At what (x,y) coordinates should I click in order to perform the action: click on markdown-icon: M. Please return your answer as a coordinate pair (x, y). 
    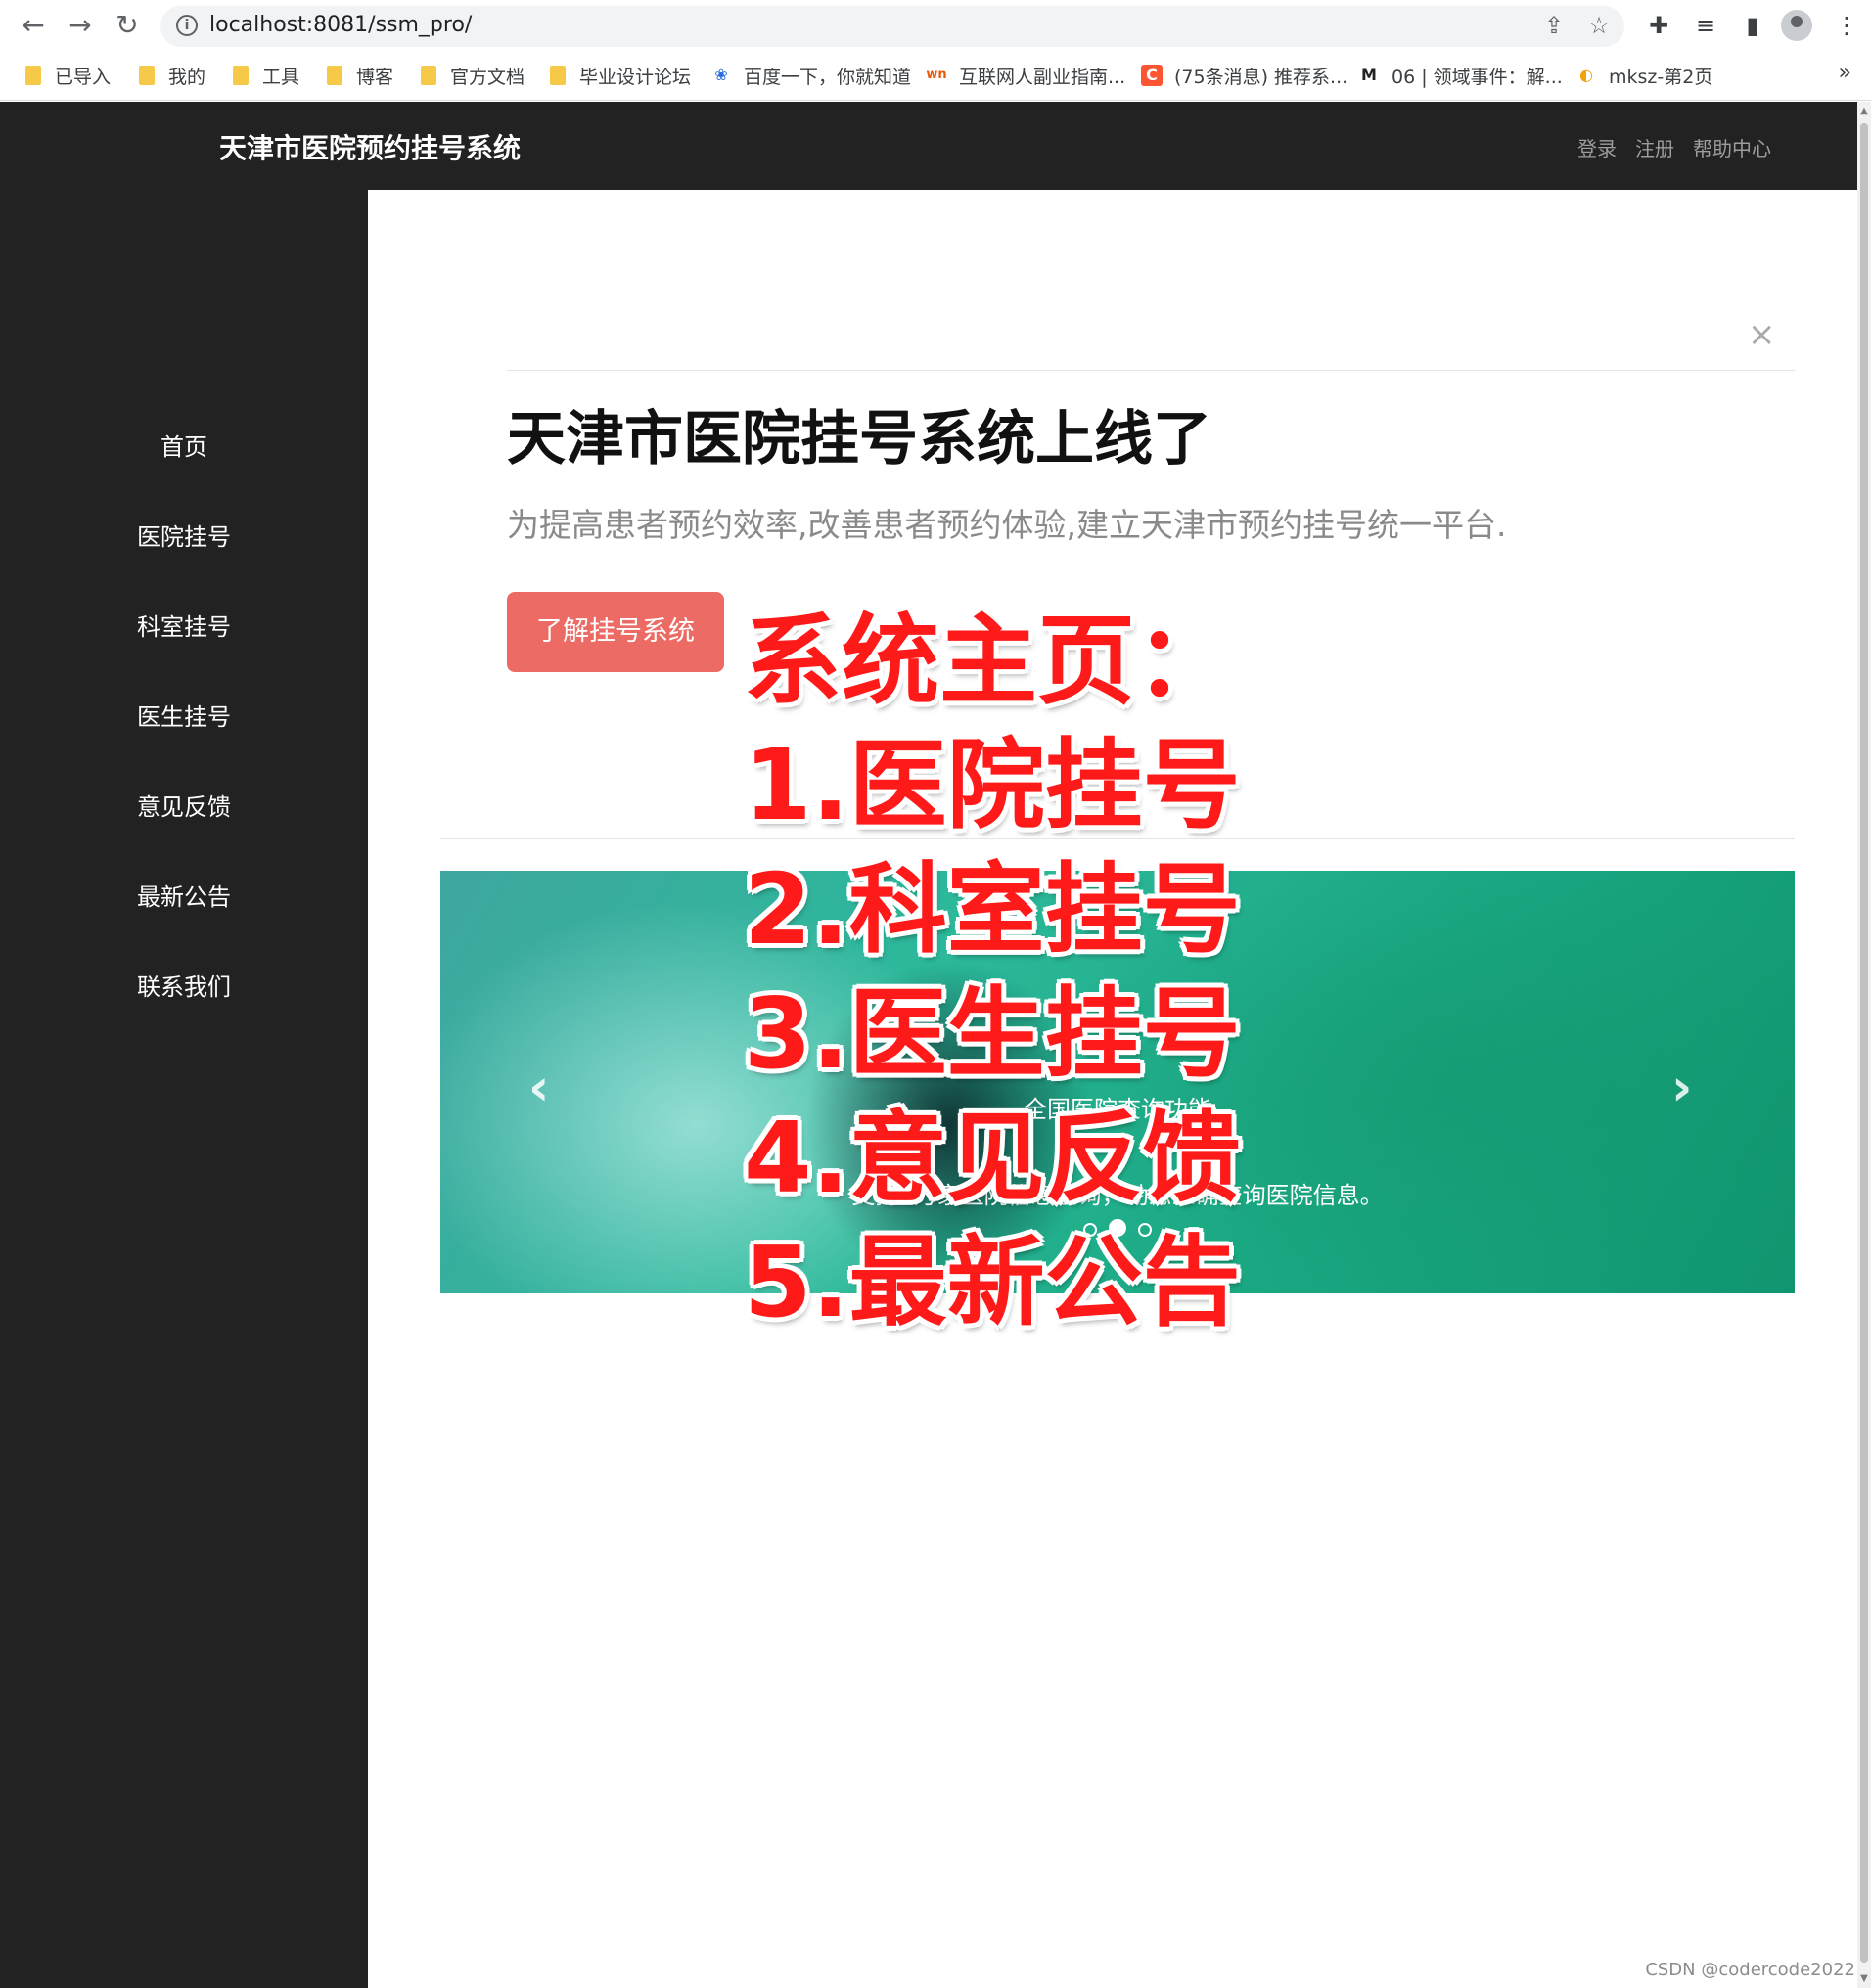
    Looking at the image, I should click on (1369, 75).